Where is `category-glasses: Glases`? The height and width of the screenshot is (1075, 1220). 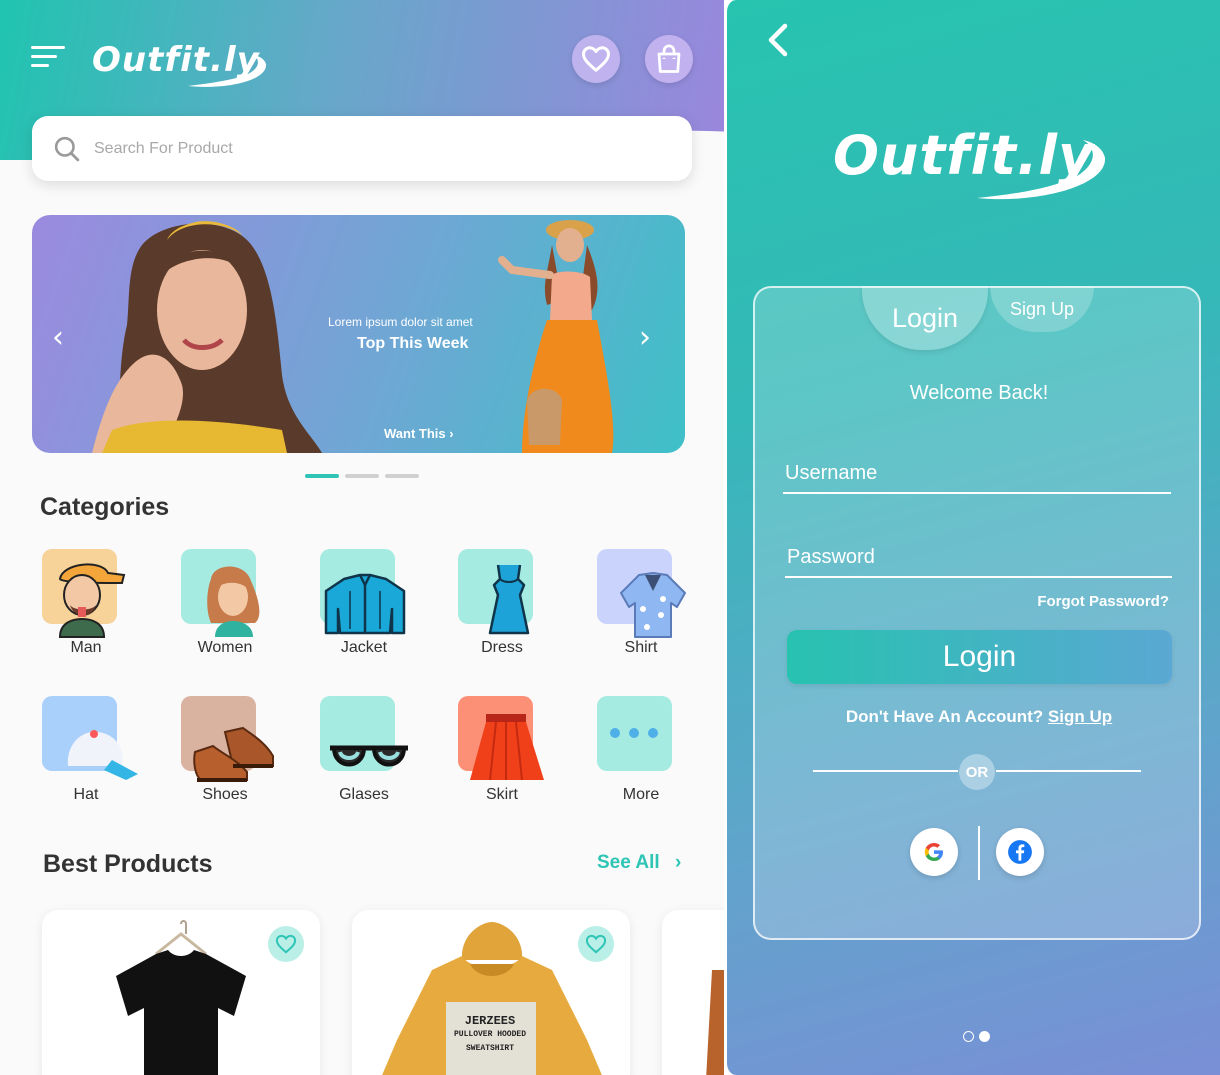
category-glasses: Glases is located at coordinates (375, 756).